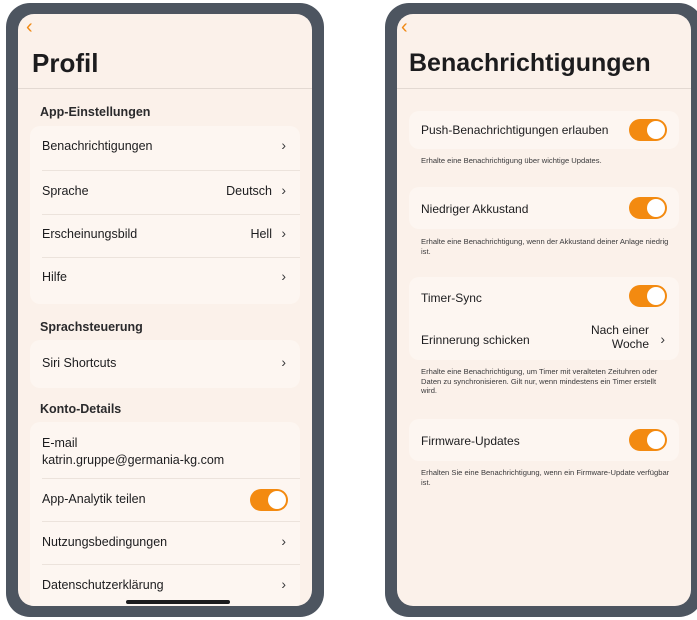  Describe the element at coordinates (165, 278) in the screenshot. I see `row-hilfe: Hilfe ›` at that location.